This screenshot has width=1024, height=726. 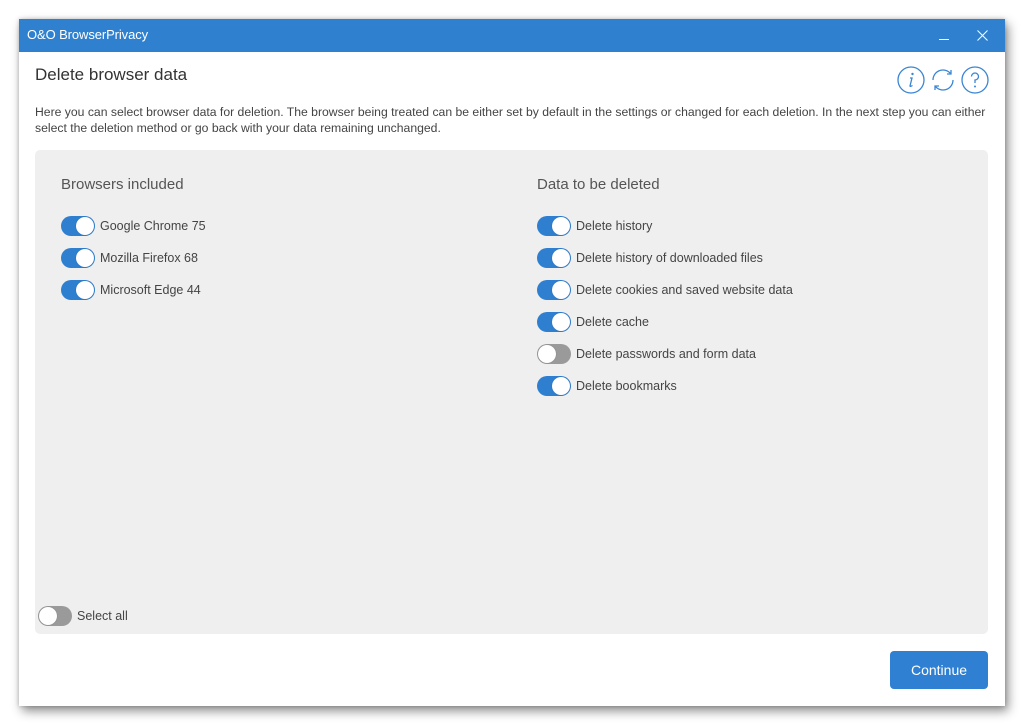 I want to click on toggle-option: Delete cookies and saved website data, so click(x=665, y=290).